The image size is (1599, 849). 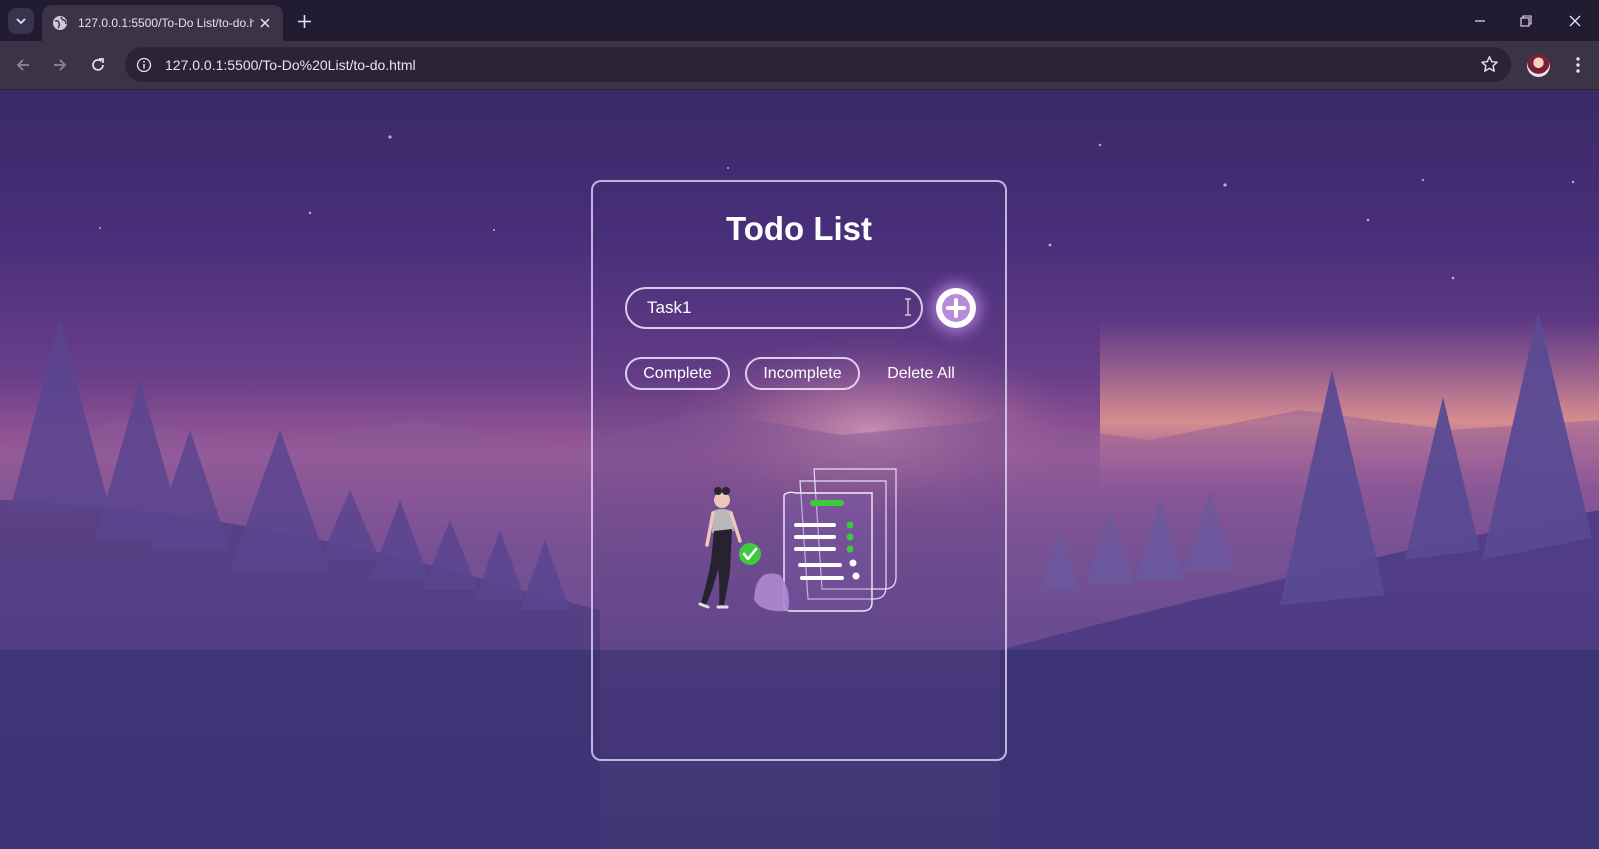 What do you see at coordinates (797, 540) in the screenshot?
I see `empty-list-illustration` at bounding box center [797, 540].